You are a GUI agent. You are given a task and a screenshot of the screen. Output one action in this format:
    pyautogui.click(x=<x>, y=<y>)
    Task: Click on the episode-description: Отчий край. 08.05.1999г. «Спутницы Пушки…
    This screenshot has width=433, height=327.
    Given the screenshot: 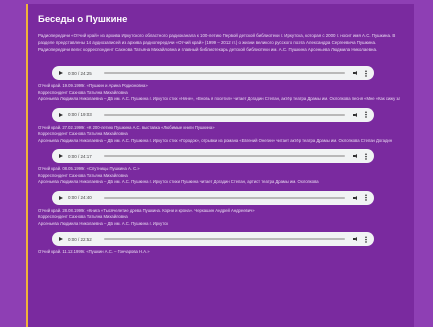 What is the action you would take?
    pyautogui.click(x=219, y=176)
    